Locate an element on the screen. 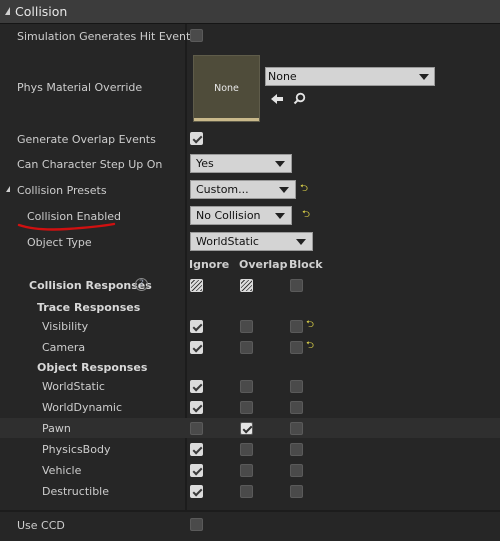 This screenshot has height=541, width=500. section-separator is located at coordinates (250, 511).